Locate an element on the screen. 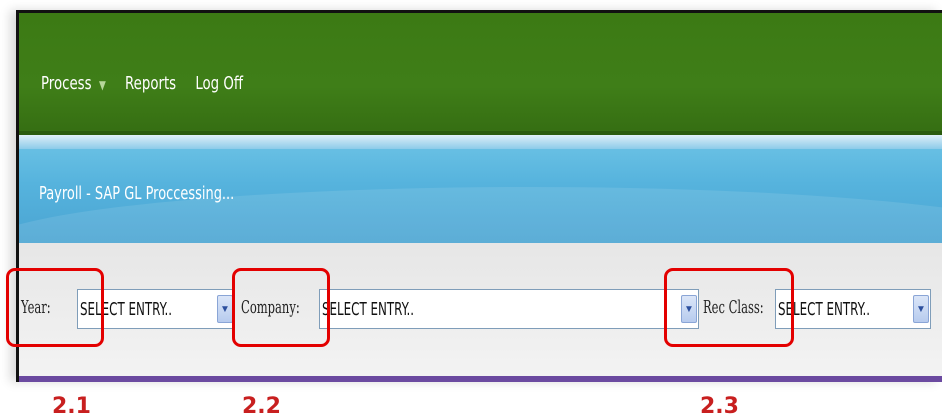 This screenshot has height=420, width=942. company-select-value: SELECT ENTRY.. is located at coordinates (368, 309).